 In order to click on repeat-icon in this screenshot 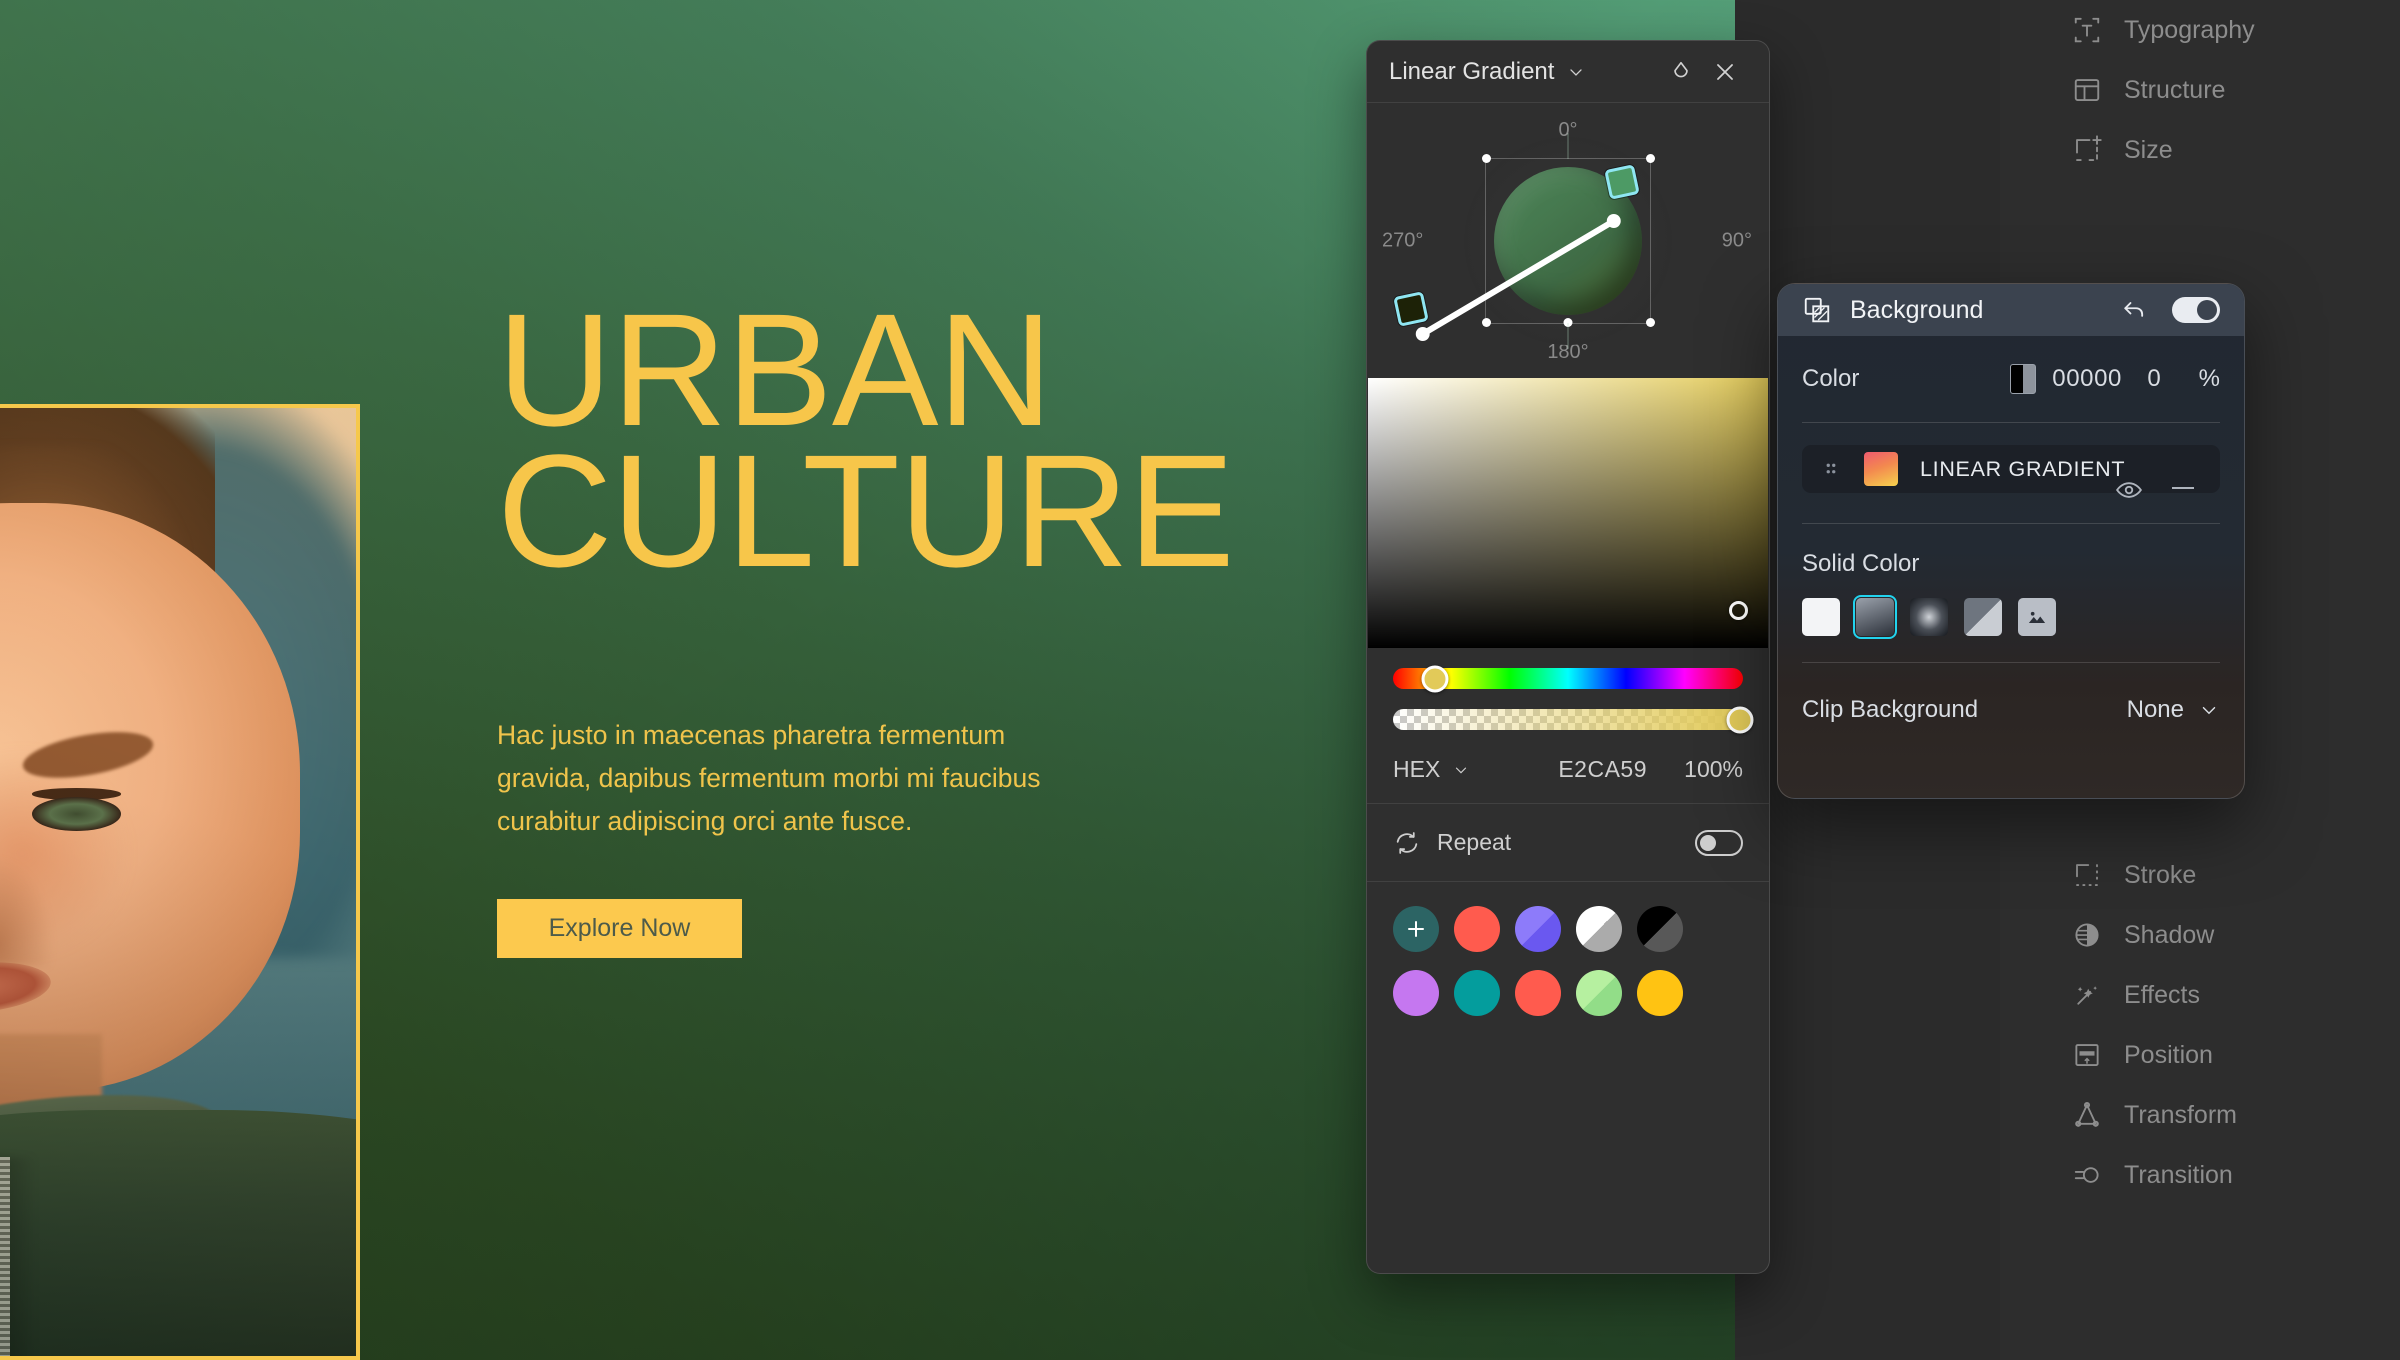, I will do `click(1407, 843)`.